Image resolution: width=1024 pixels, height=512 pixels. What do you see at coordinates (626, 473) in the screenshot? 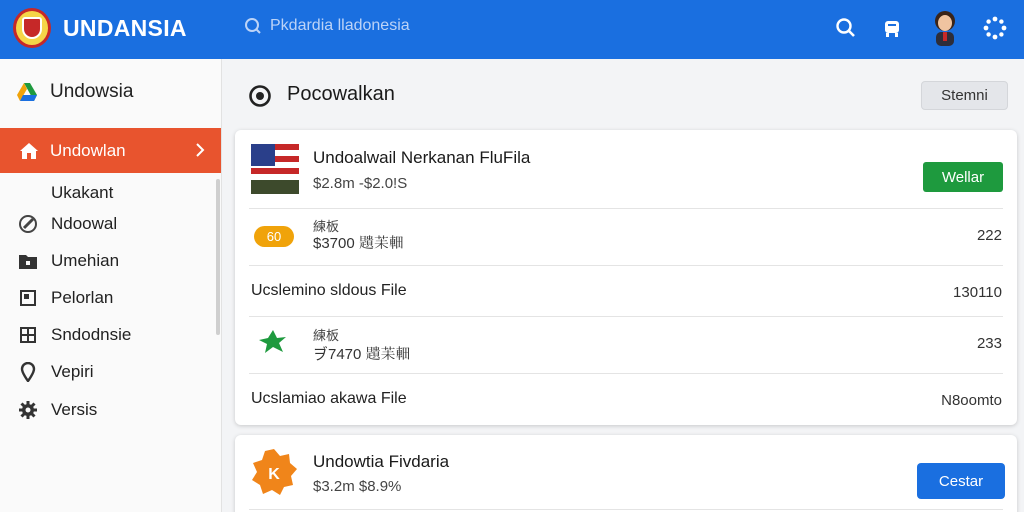
I see `list-card: K Undowtia Fivdaria $3.2m $8.9% Cestar` at bounding box center [626, 473].